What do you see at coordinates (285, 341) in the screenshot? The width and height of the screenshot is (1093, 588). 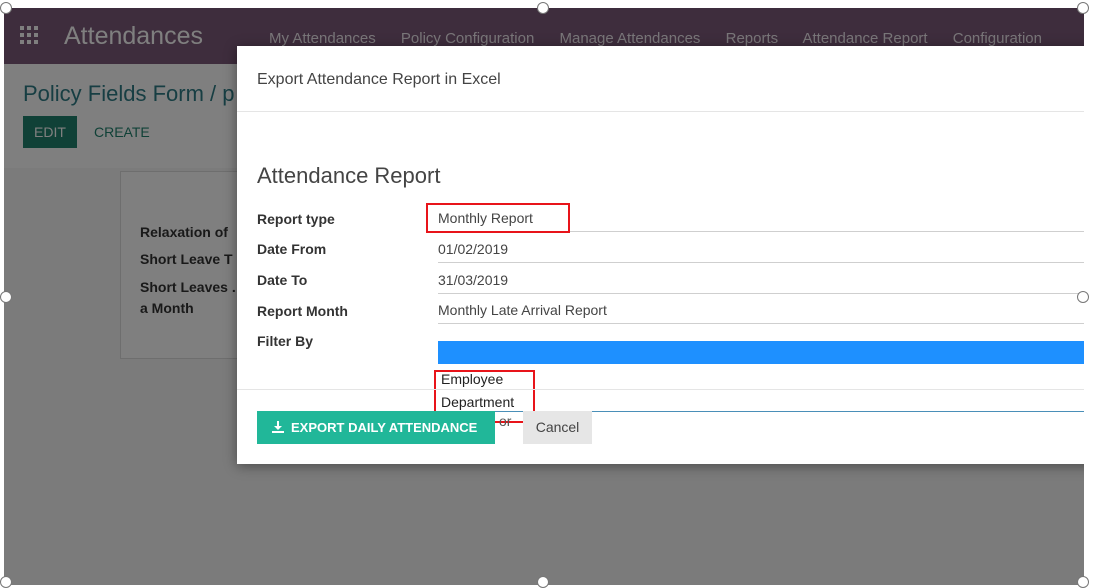 I see `filter-by-label: Filter By` at bounding box center [285, 341].